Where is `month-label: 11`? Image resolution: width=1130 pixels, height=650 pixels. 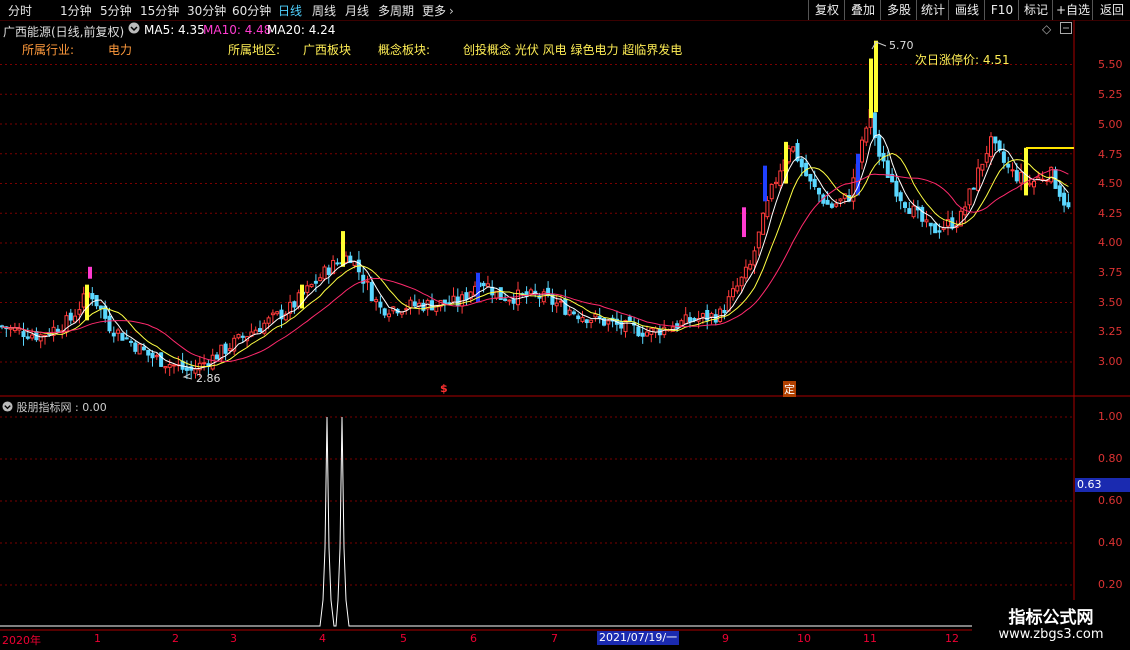 month-label: 11 is located at coordinates (870, 638).